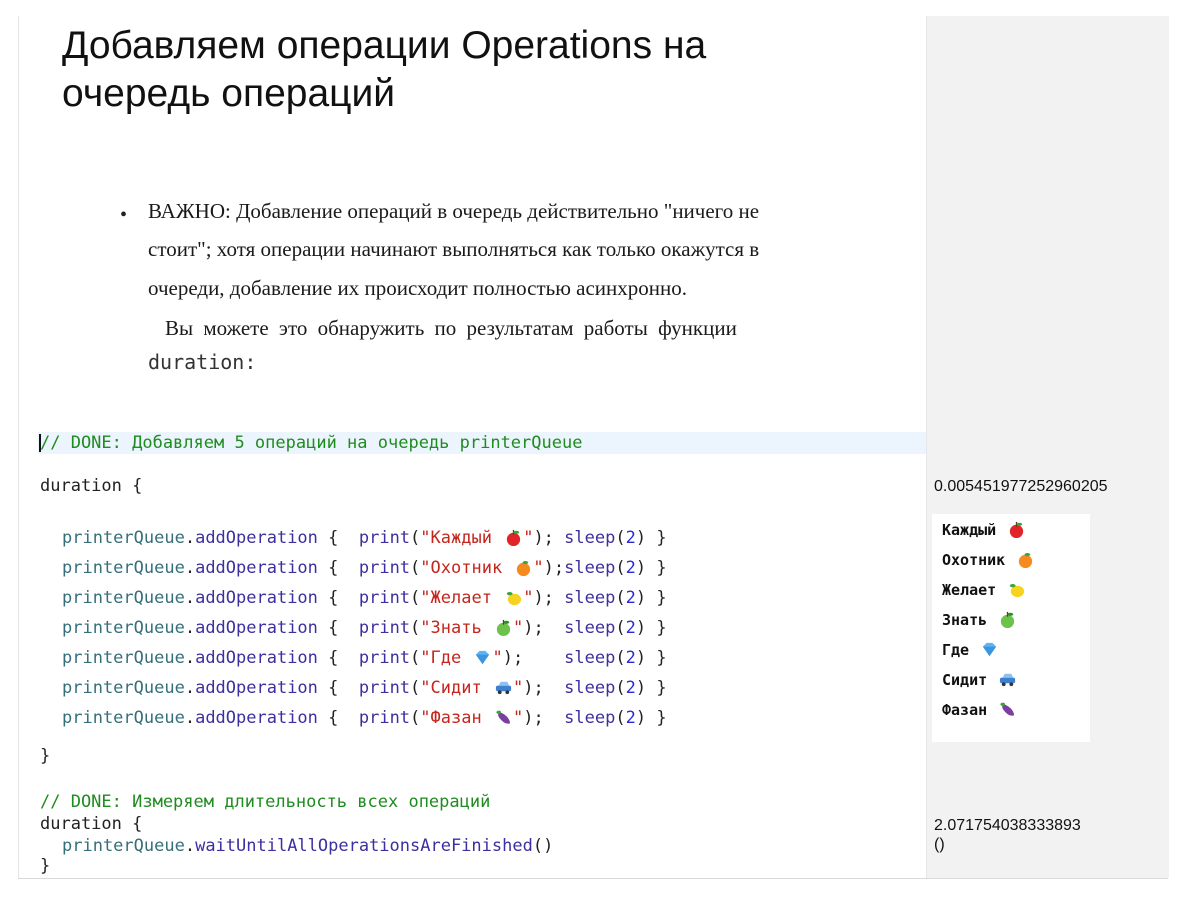 The image size is (1188, 902). What do you see at coordinates (250, 362) in the screenshot?
I see `colon: :` at bounding box center [250, 362].